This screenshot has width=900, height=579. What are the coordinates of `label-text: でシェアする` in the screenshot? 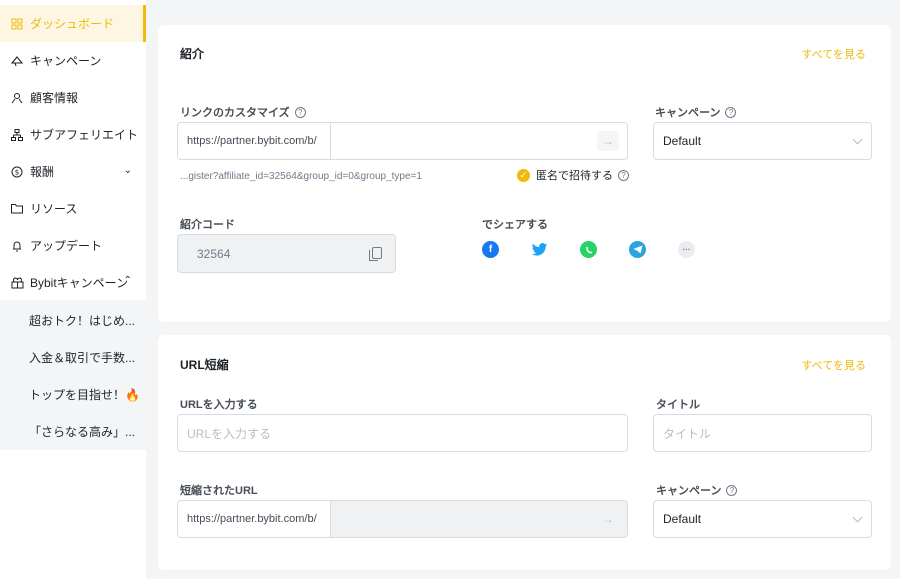 It's located at (515, 225).